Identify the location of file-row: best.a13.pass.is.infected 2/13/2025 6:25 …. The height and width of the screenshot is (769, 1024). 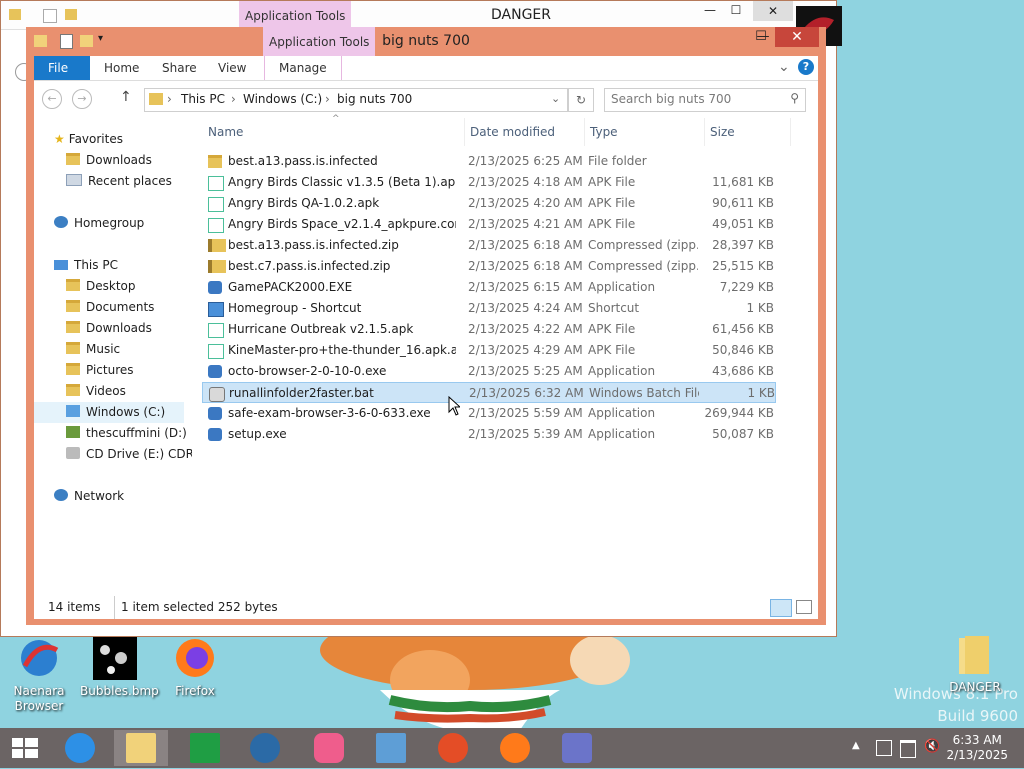
(489, 161).